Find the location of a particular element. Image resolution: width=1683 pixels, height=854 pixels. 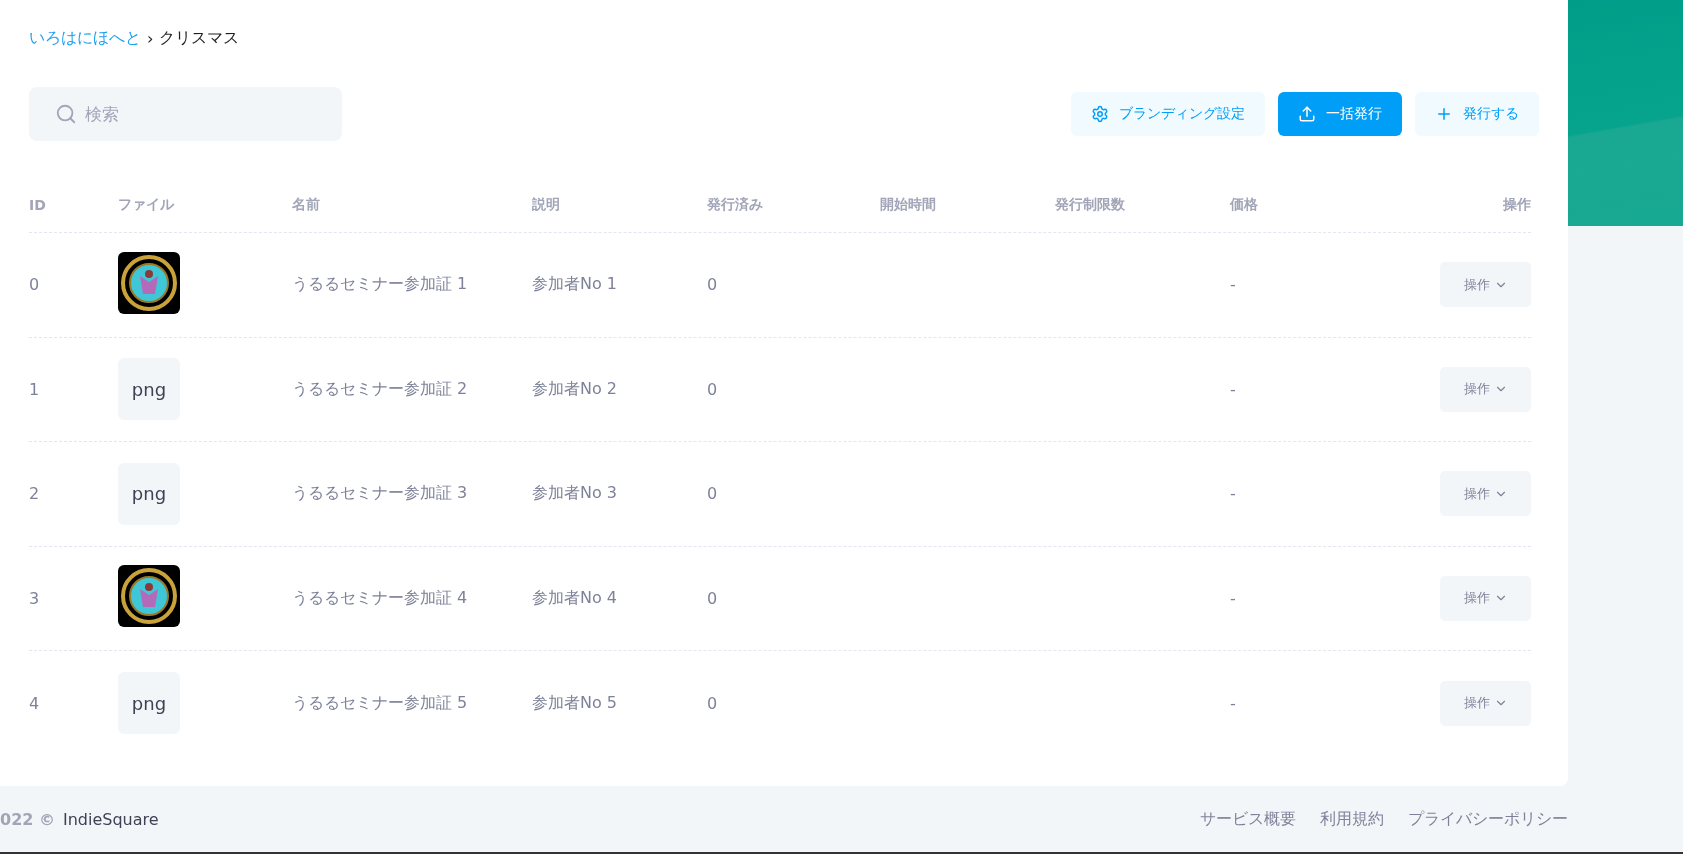

toolbar-button: 一括発行 is located at coordinates (1340, 114).